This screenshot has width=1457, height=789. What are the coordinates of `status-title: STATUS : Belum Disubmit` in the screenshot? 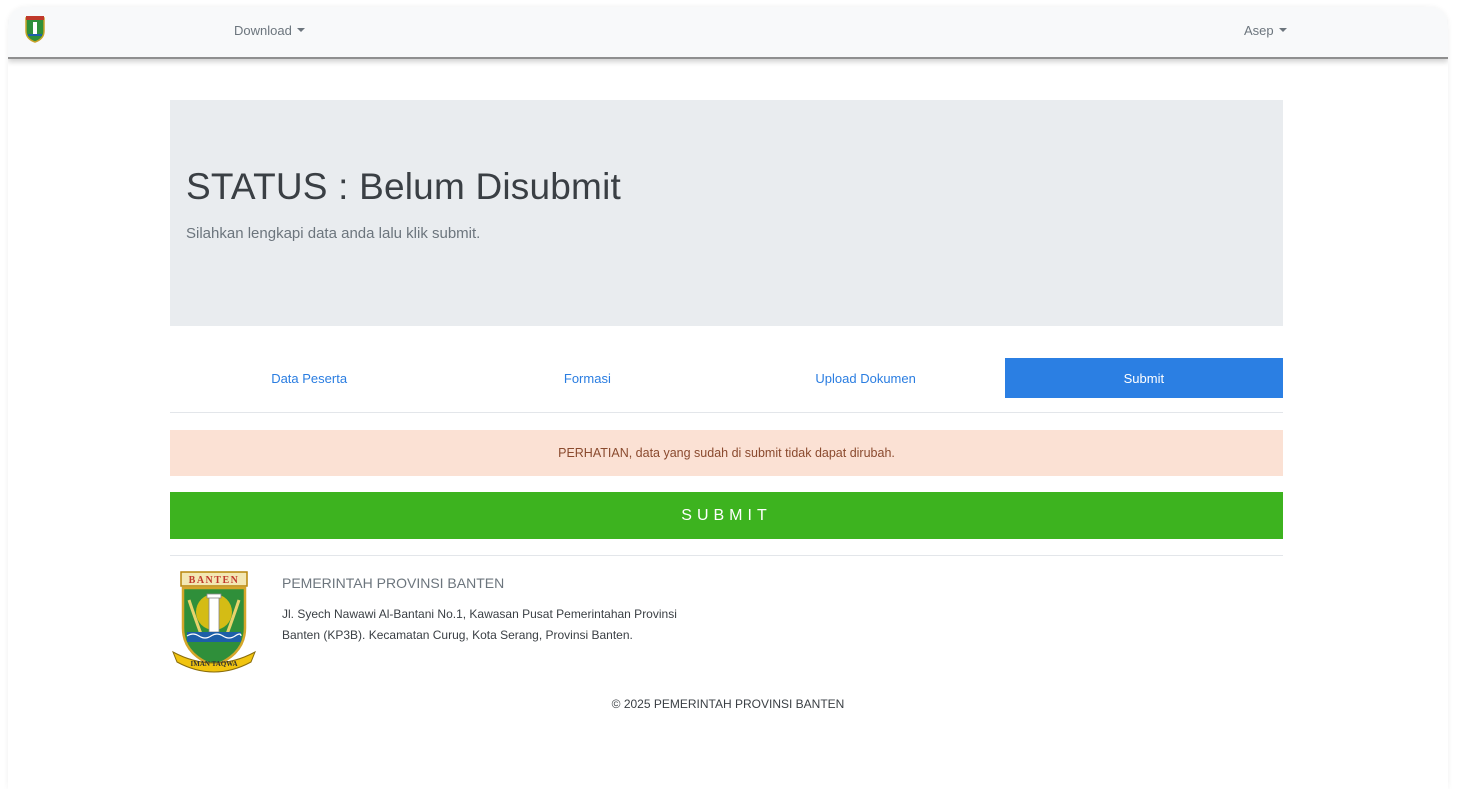 It's located at (403, 186).